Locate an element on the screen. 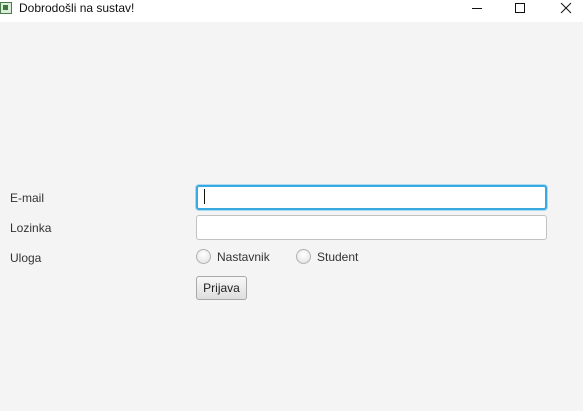 This screenshot has height=411, width=583. email-field is located at coordinates (371, 197).